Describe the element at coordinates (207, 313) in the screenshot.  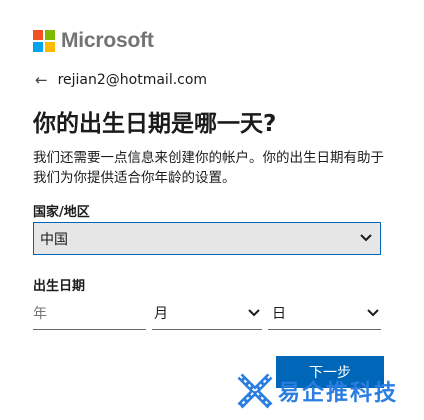
I see `birth-month-select: 月` at that location.